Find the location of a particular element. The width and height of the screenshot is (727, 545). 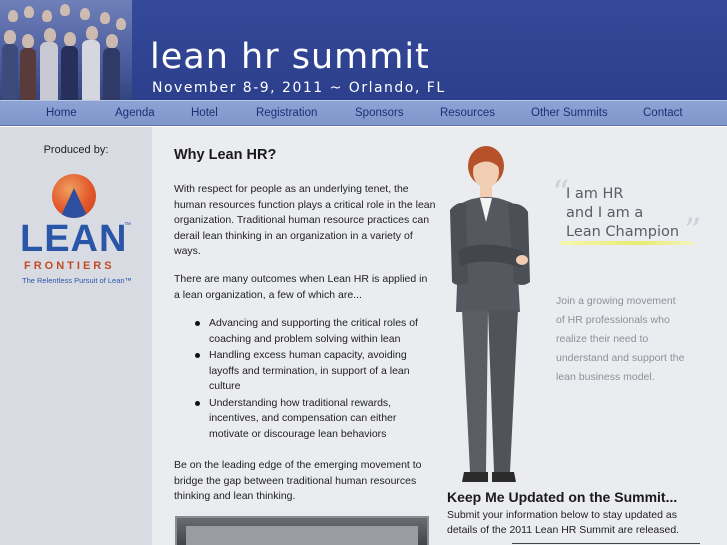

hr-woman-photo is located at coordinates (490, 314).